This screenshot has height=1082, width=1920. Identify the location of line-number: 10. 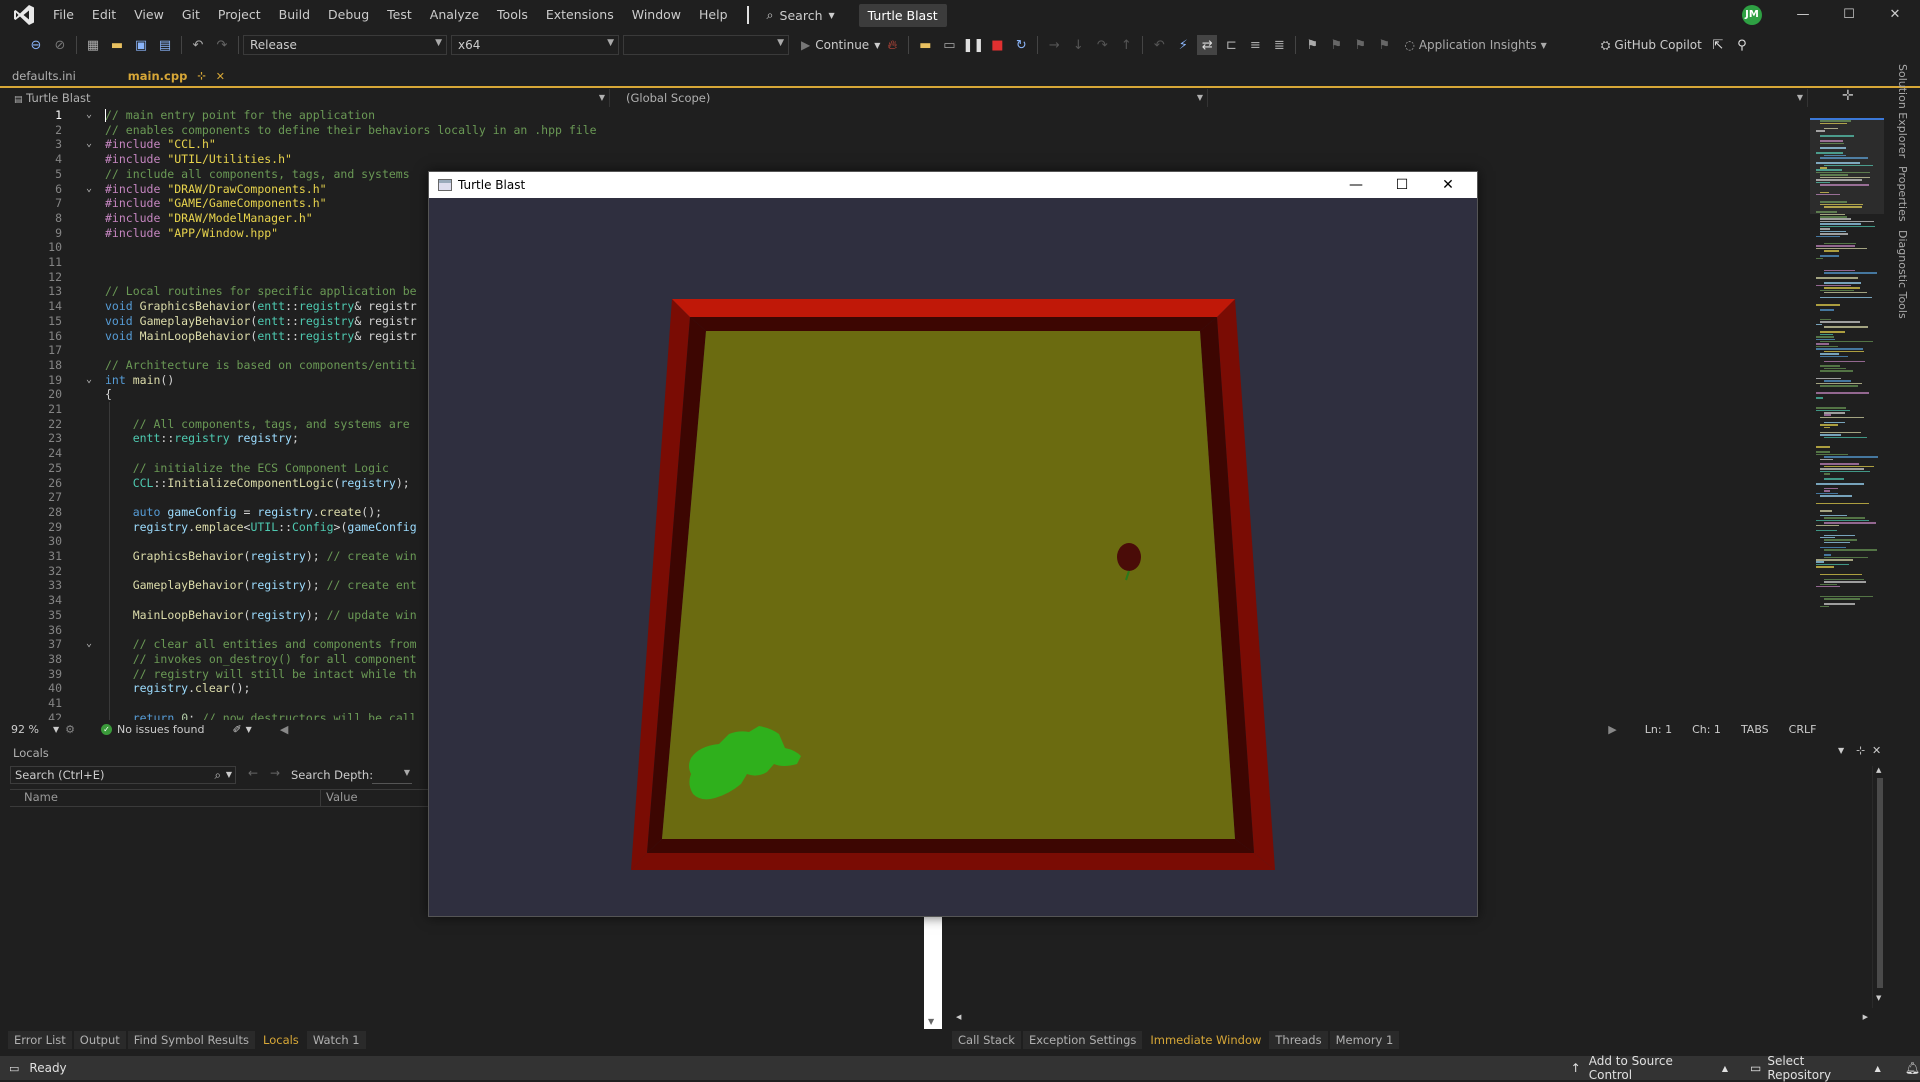
(41, 247).